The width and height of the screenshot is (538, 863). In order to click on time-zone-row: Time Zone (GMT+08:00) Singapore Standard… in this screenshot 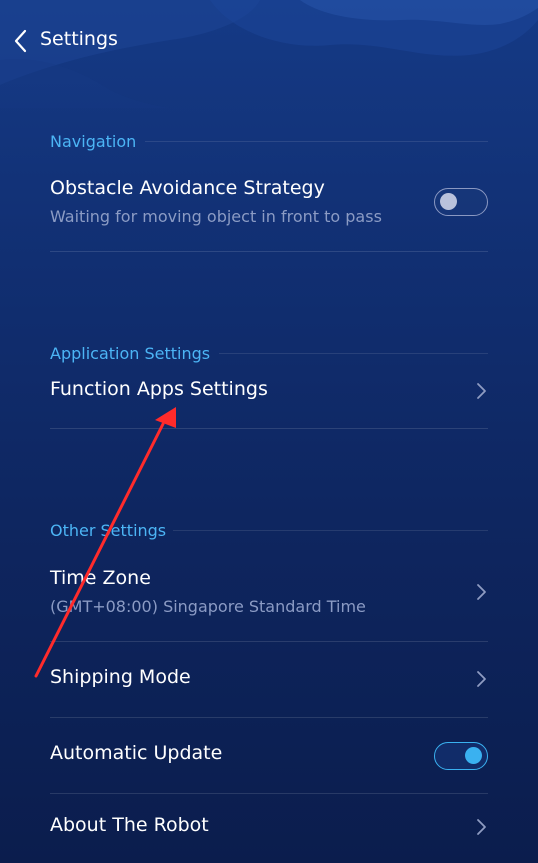, I will do `click(269, 598)`.